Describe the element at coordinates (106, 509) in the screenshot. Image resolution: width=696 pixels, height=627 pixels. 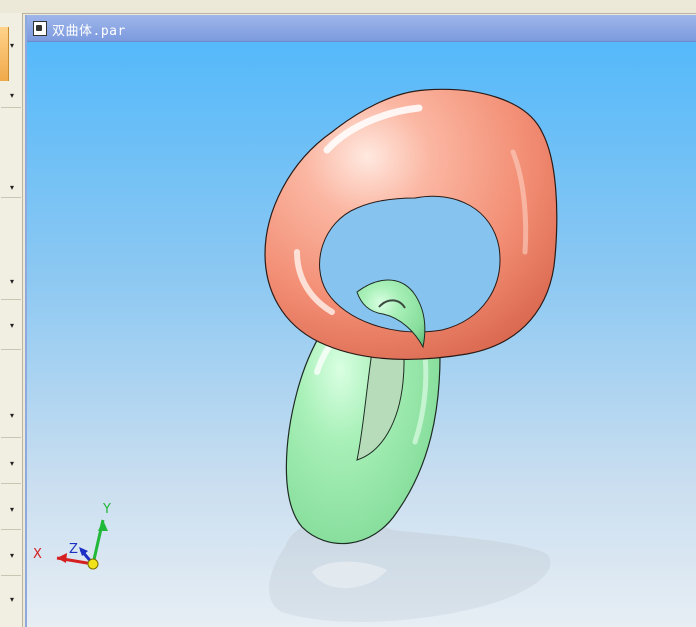
I see `y-axis-label: Y` at that location.